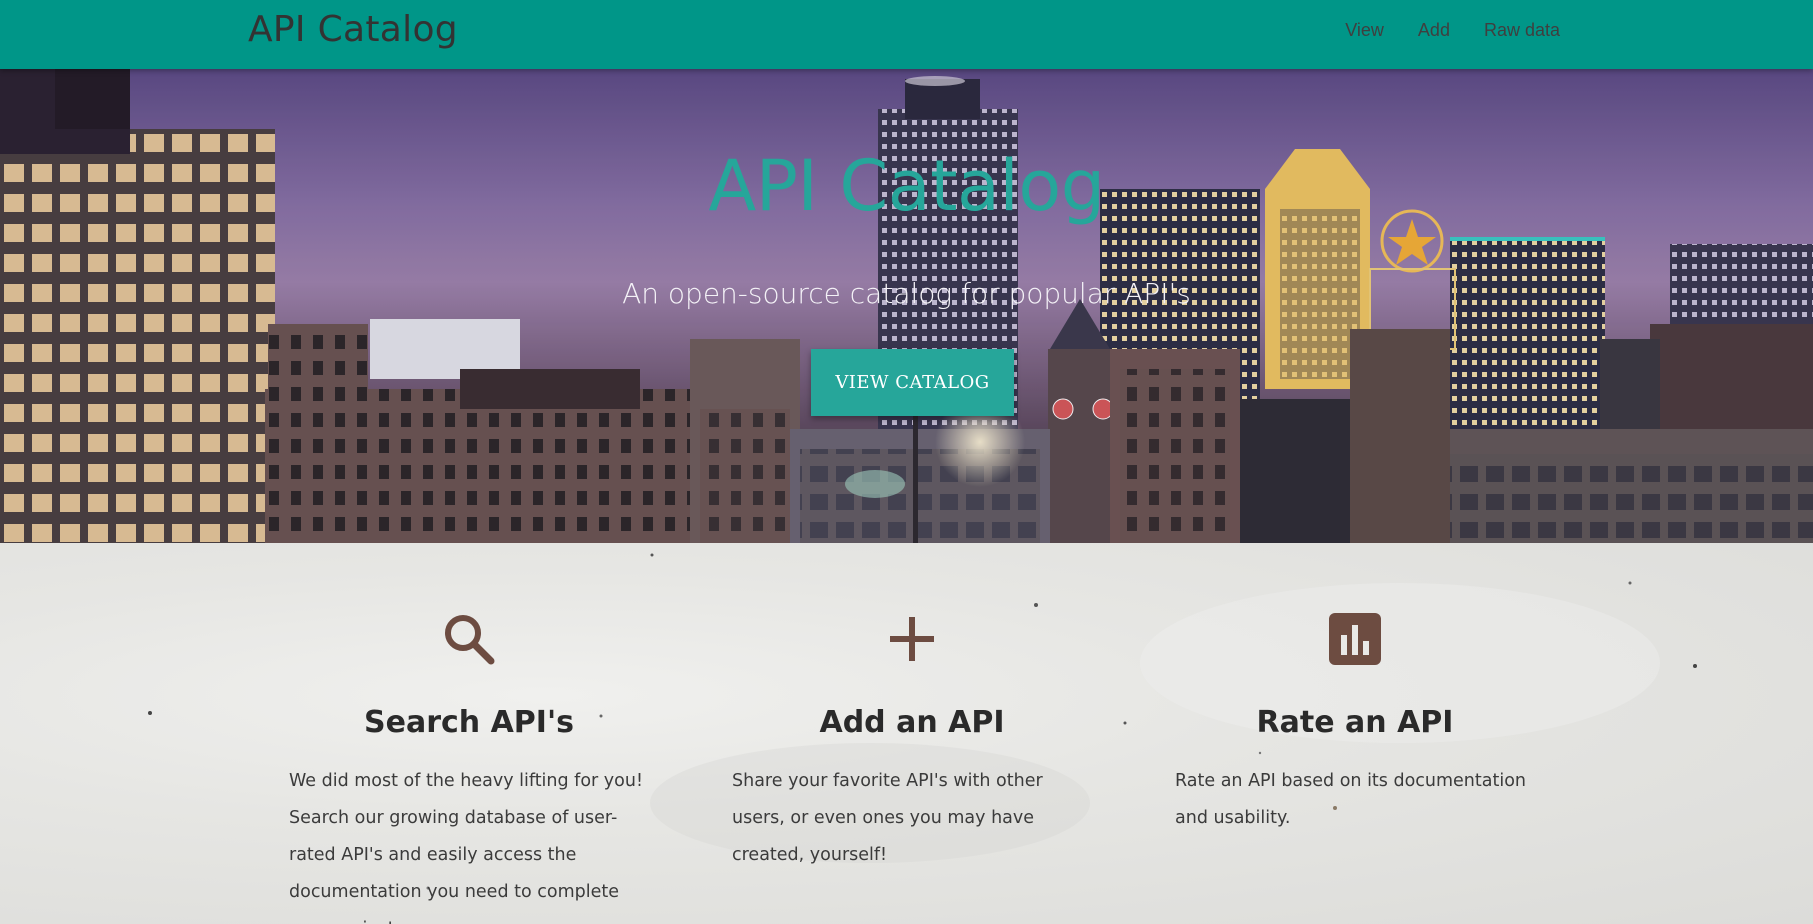  What do you see at coordinates (470, 640) in the screenshot?
I see `search-icon` at bounding box center [470, 640].